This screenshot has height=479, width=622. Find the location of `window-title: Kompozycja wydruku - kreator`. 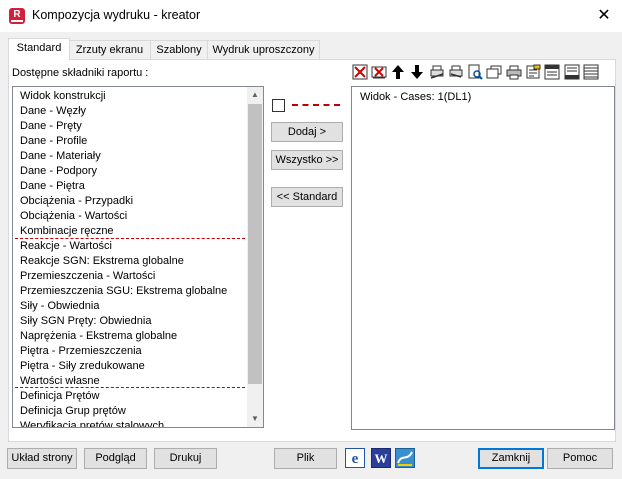

window-title: Kompozycja wydruku - kreator is located at coordinates (116, 15).